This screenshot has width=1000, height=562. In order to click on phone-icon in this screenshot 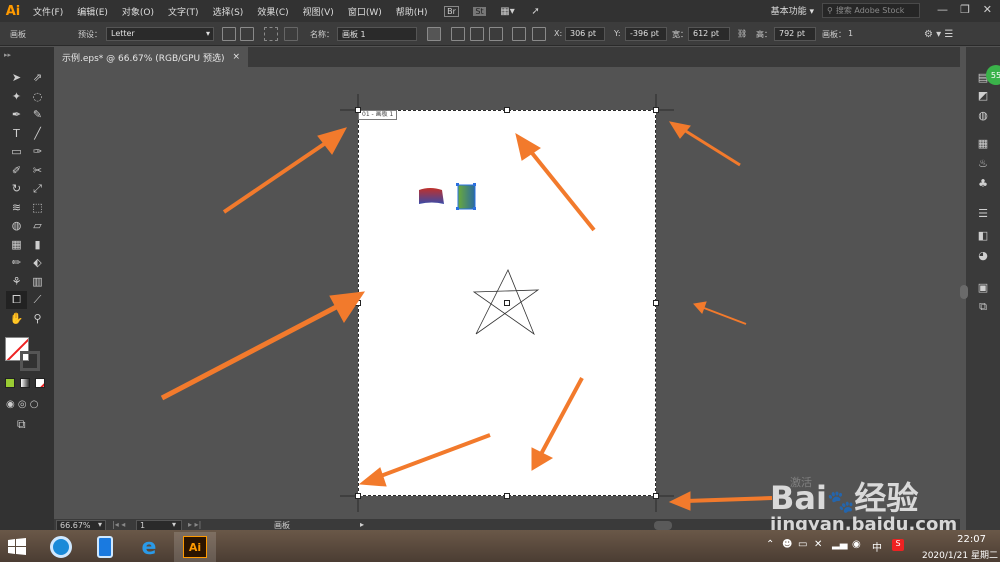, I will do `click(105, 547)`.